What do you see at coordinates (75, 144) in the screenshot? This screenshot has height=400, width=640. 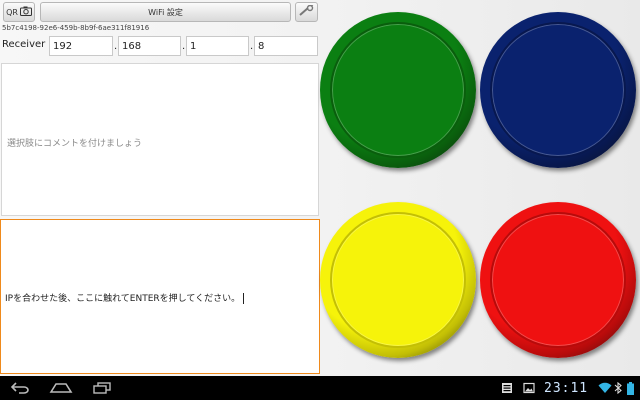 I see `comment-placeholder: 選択肢にコメントを付けましょう` at bounding box center [75, 144].